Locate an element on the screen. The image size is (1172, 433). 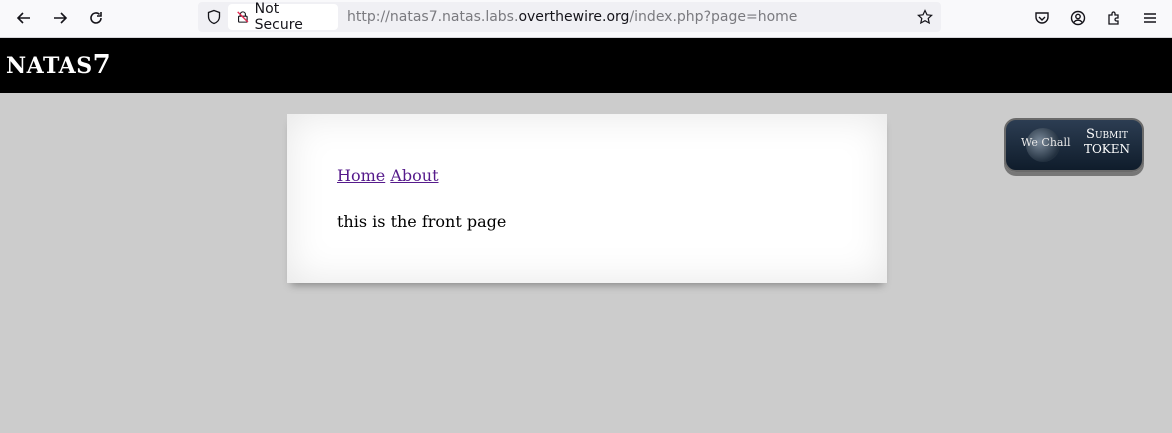
arrow-left-icon is located at coordinates (23, 18).